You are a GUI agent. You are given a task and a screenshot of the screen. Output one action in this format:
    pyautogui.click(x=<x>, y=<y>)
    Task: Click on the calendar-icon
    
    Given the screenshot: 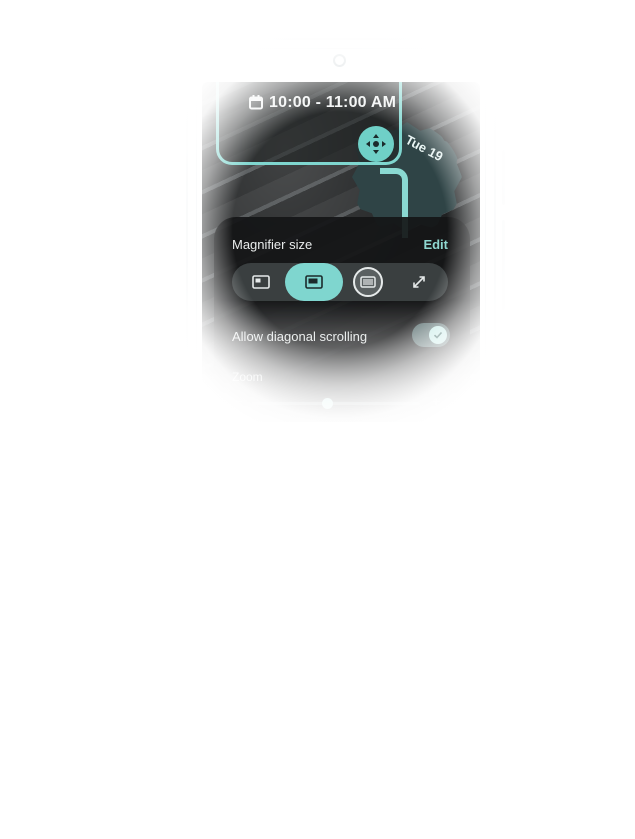 What is the action you would take?
    pyautogui.click(x=256, y=102)
    